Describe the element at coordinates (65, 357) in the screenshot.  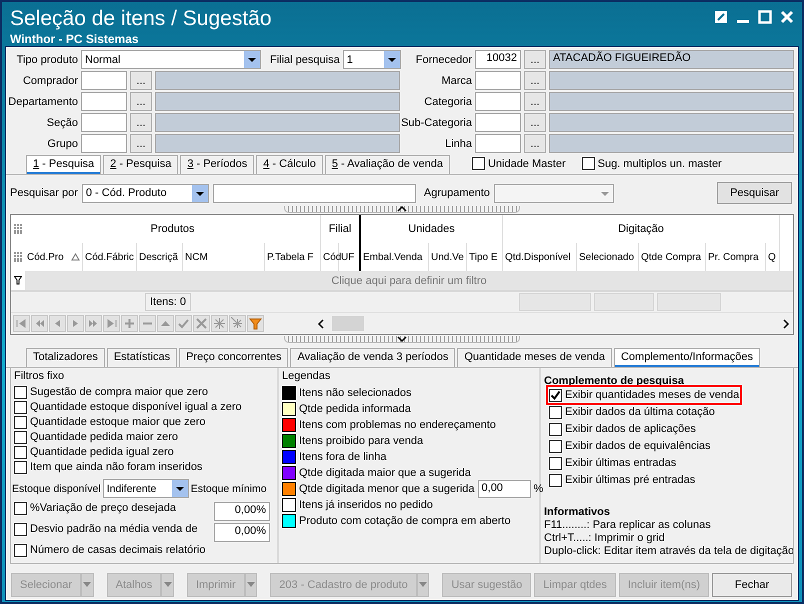
I see `tab: Totalizadores` at that location.